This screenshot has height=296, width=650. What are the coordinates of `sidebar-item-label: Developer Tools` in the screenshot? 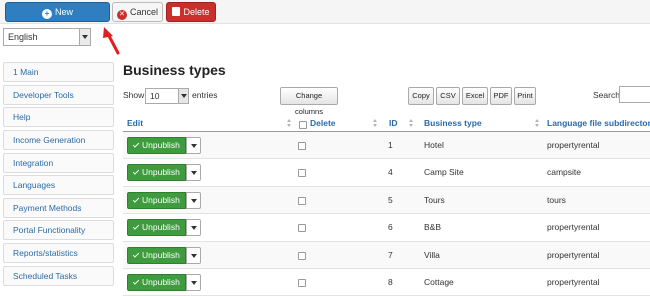 It's located at (43, 94).